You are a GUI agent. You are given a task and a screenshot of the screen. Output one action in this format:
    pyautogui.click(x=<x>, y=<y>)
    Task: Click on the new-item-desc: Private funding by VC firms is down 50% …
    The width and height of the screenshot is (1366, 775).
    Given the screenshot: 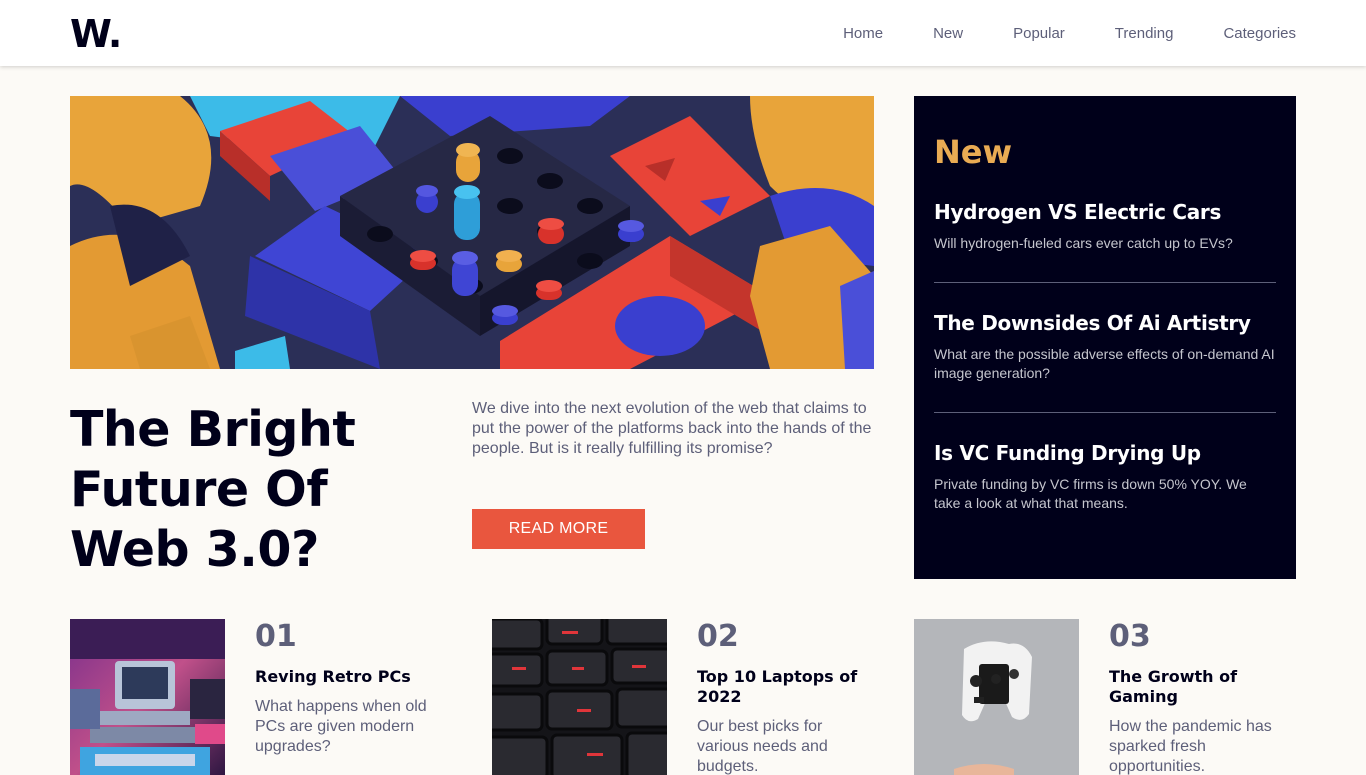 What is the action you would take?
    pyautogui.click(x=1090, y=493)
    